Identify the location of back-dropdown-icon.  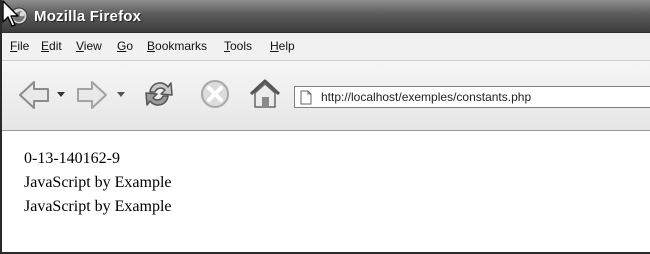
(61, 94).